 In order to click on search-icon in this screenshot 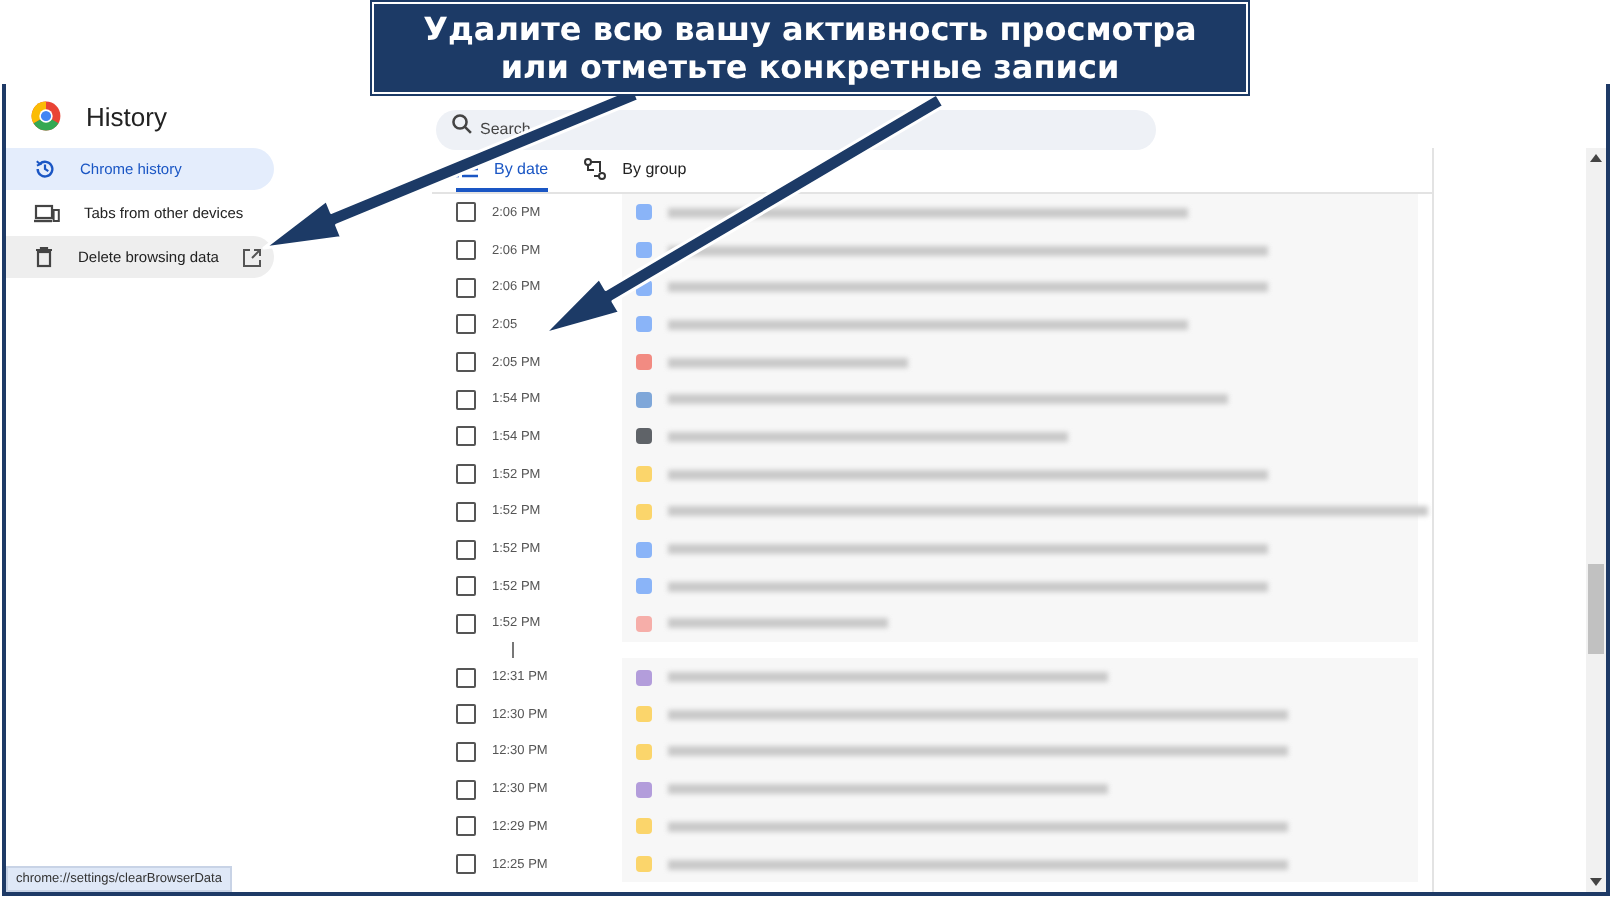, I will do `click(462, 124)`.